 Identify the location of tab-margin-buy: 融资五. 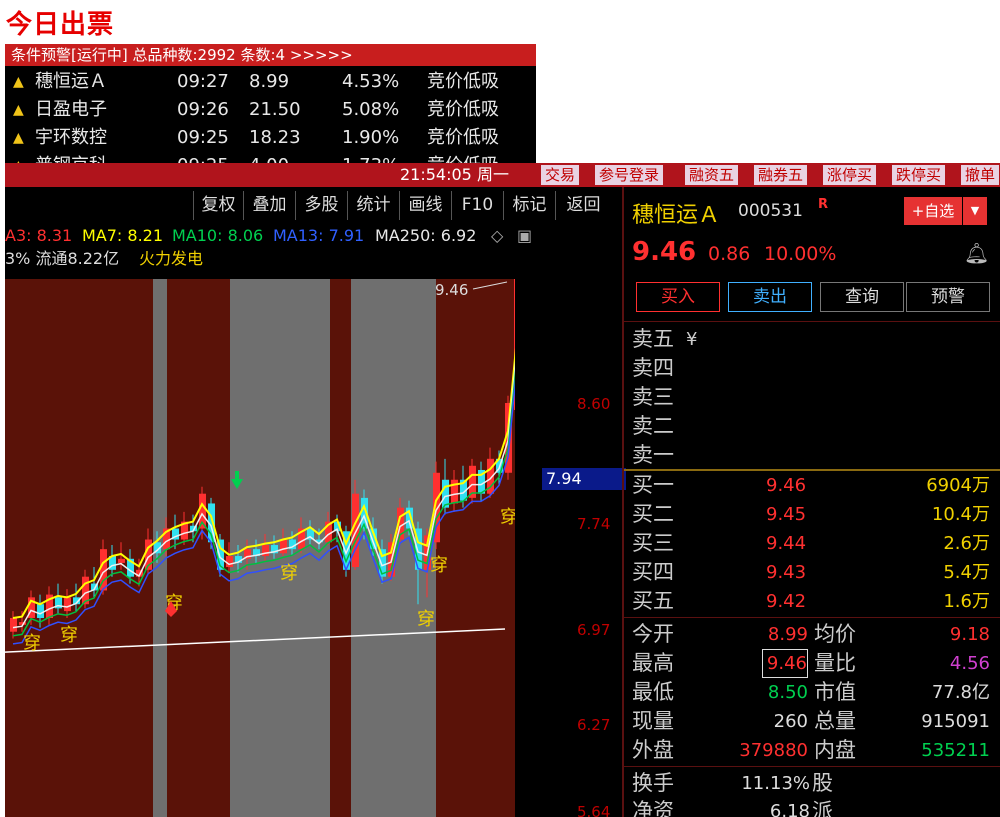
(712, 175).